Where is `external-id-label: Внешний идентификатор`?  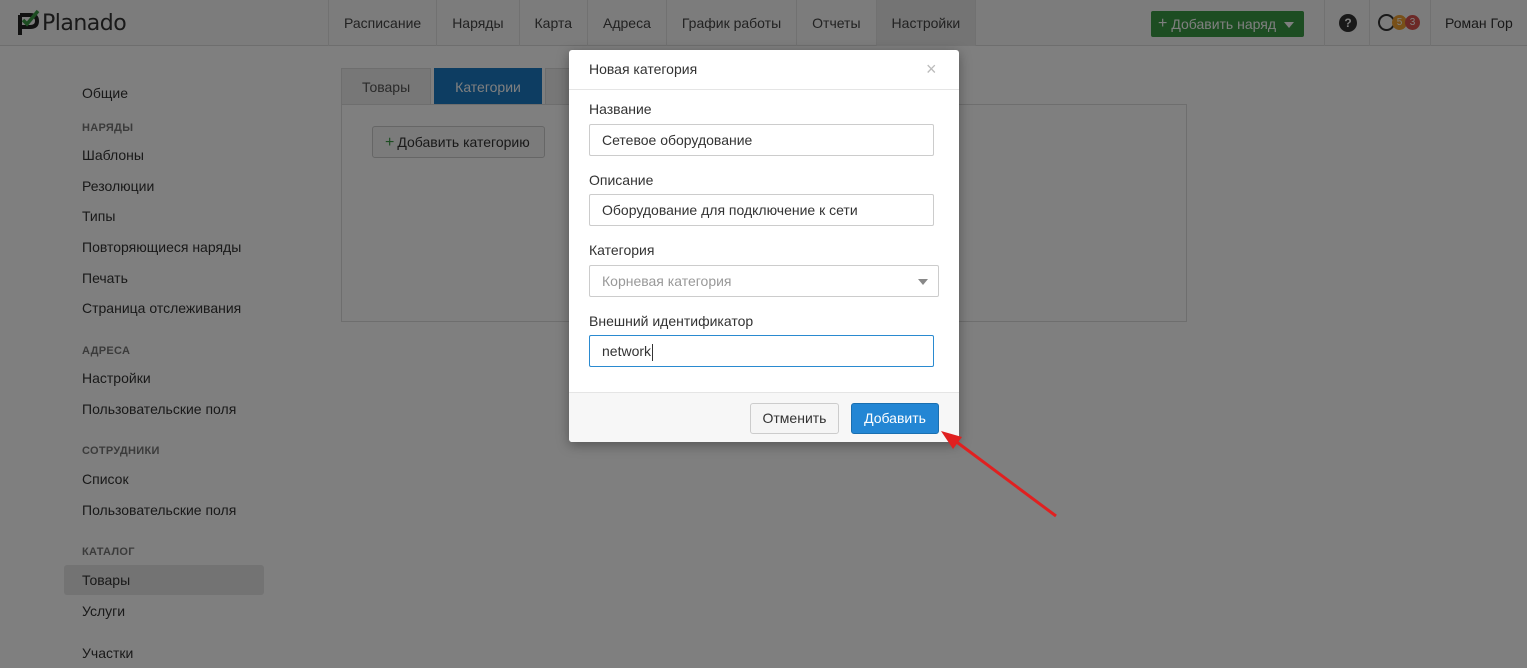 external-id-label: Внешний идентификатор is located at coordinates (671, 321).